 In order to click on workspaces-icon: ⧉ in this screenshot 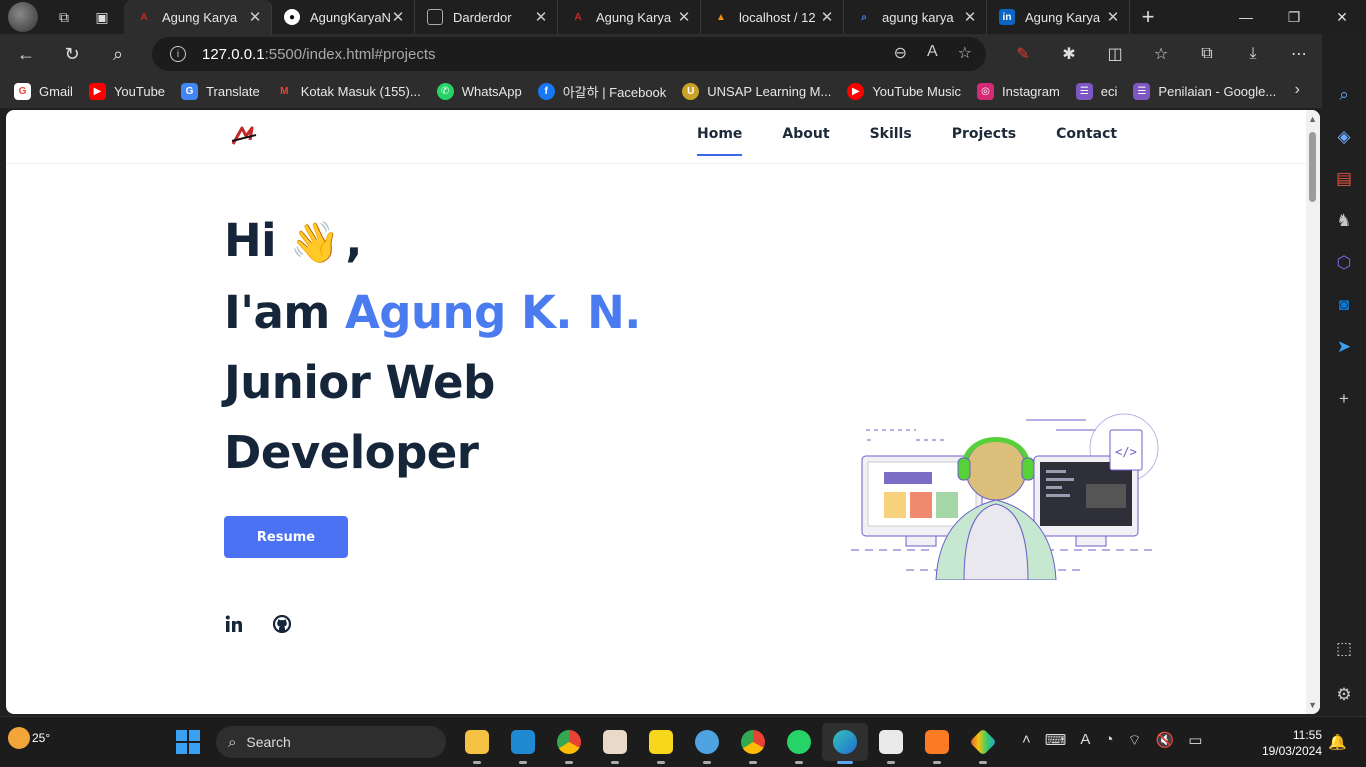, I will do `click(64, 17)`.